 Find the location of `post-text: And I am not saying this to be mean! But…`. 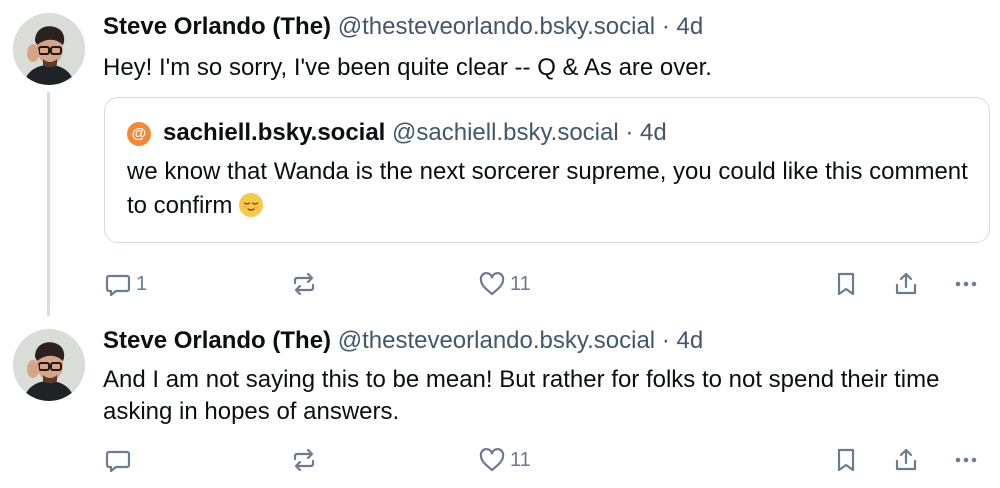

post-text: And I am not saying this to be mean! But… is located at coordinates (521, 395).